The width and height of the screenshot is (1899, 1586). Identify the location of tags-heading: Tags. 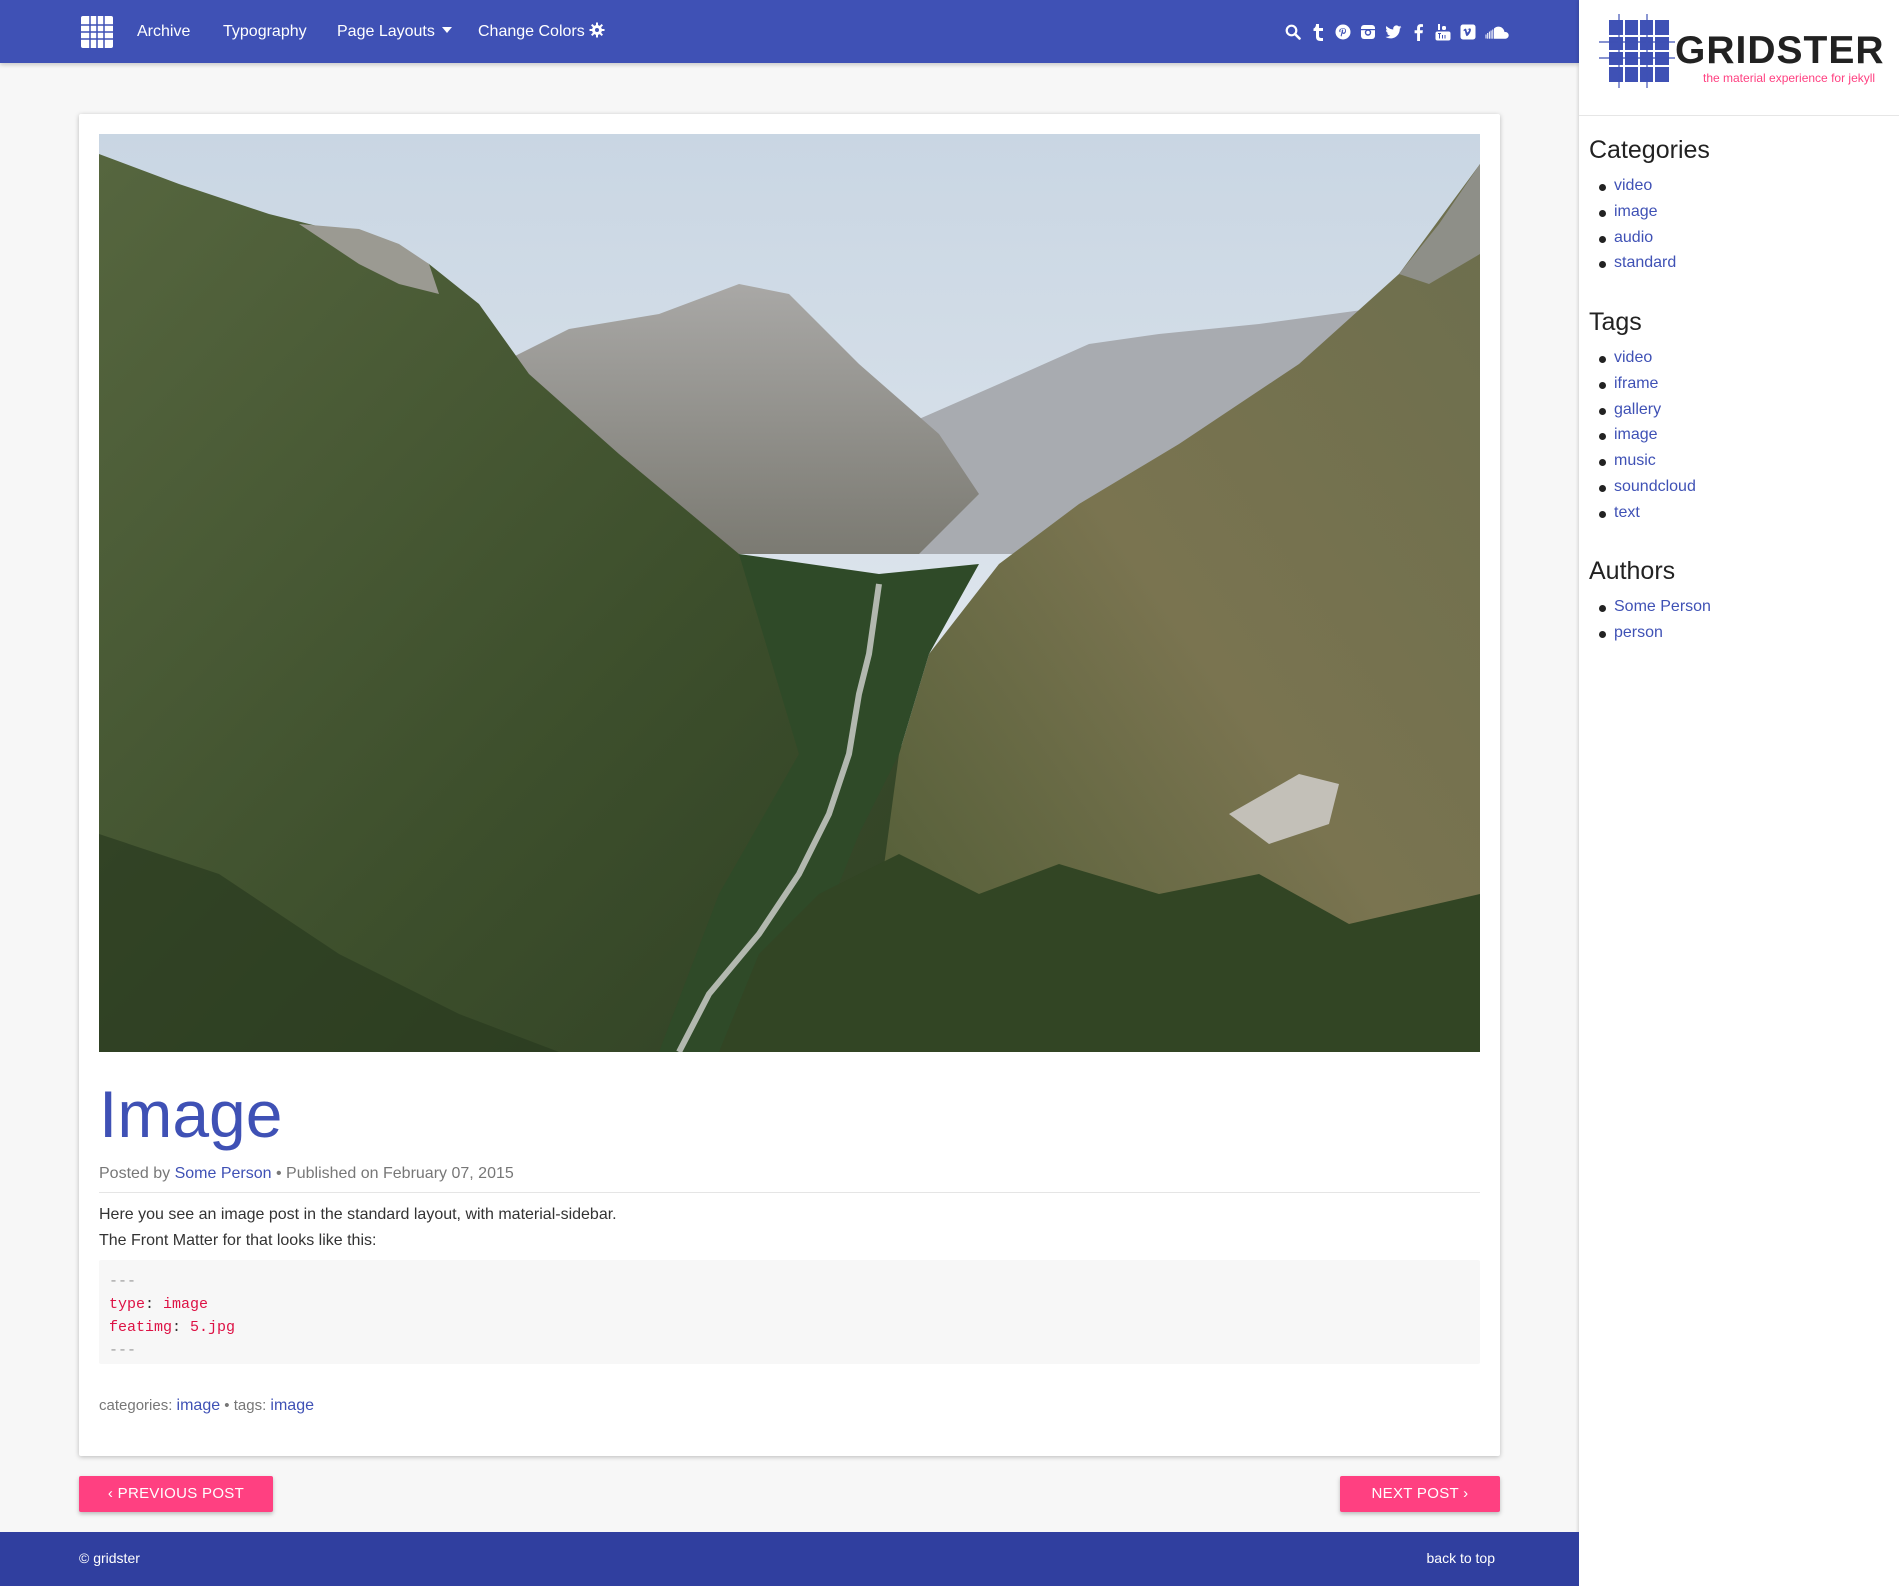
(1615, 322).